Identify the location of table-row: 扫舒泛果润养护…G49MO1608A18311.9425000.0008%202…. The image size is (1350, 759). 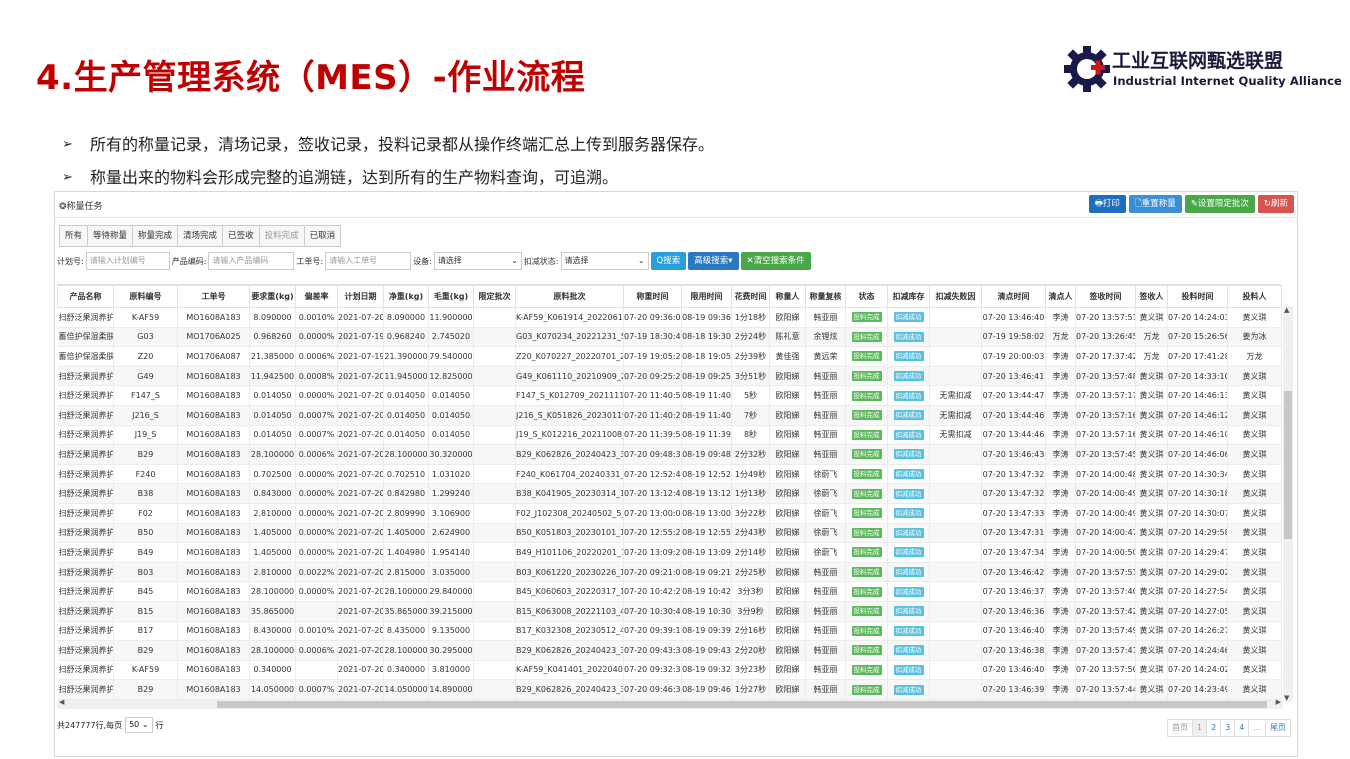
(669, 376).